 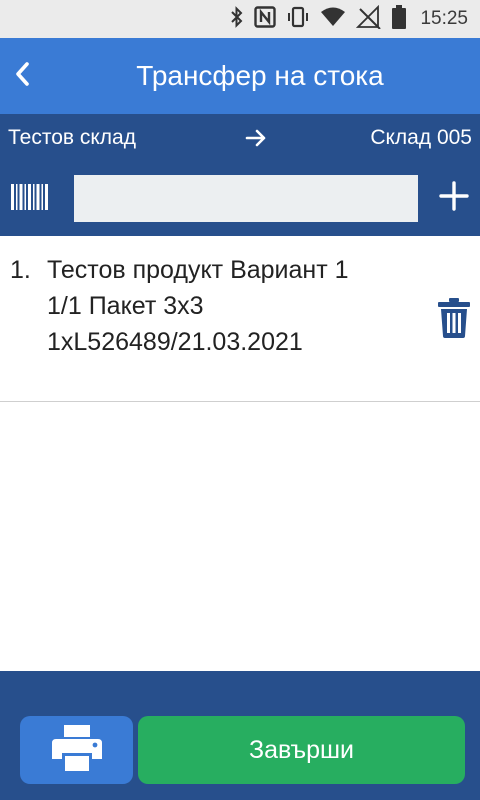 What do you see at coordinates (333, 19) in the screenshot?
I see `wifi-icon` at bounding box center [333, 19].